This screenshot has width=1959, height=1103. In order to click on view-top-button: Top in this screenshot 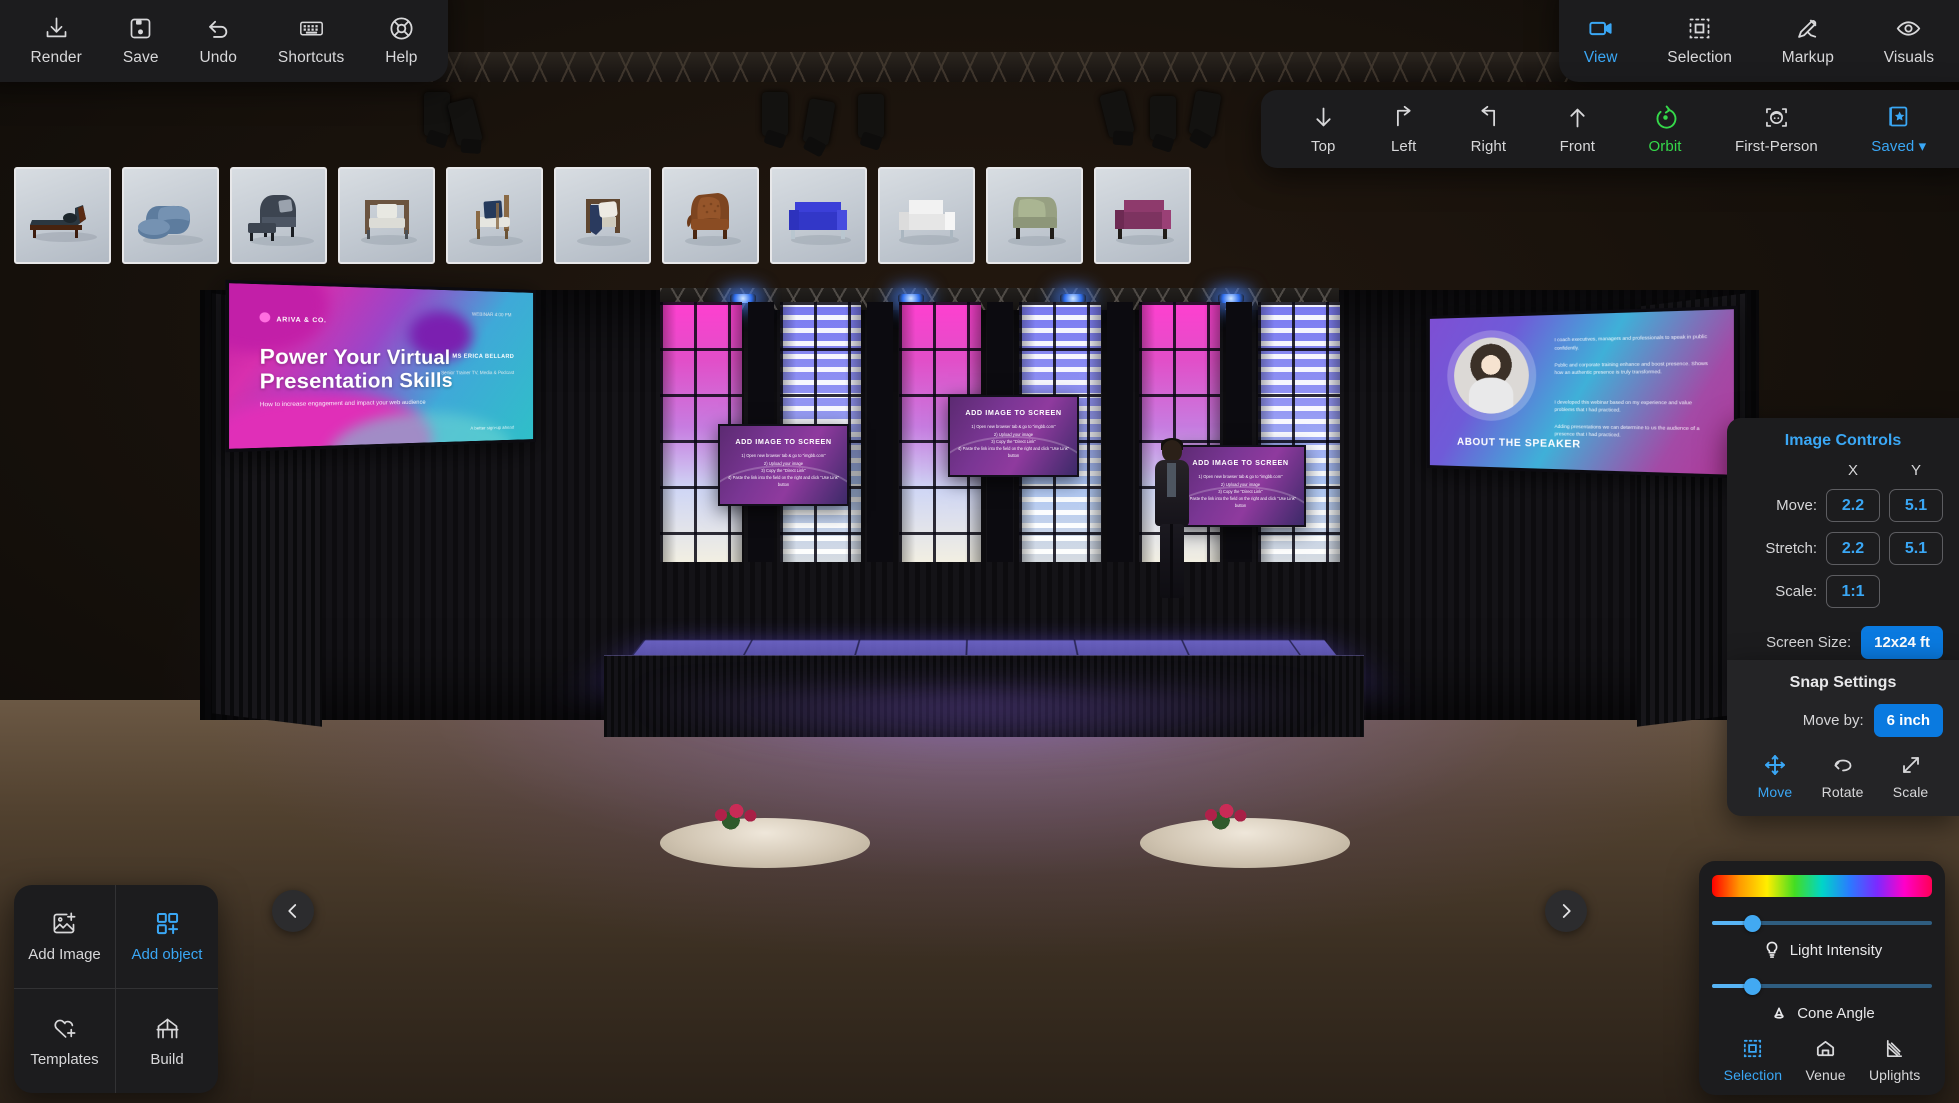, I will do `click(1323, 129)`.